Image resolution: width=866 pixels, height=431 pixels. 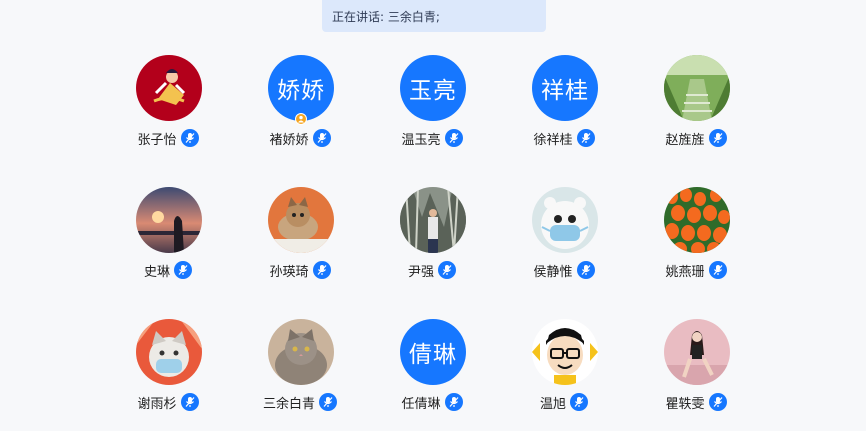 I want to click on participant-name-row: 褚娇娇, so click(x=300, y=138).